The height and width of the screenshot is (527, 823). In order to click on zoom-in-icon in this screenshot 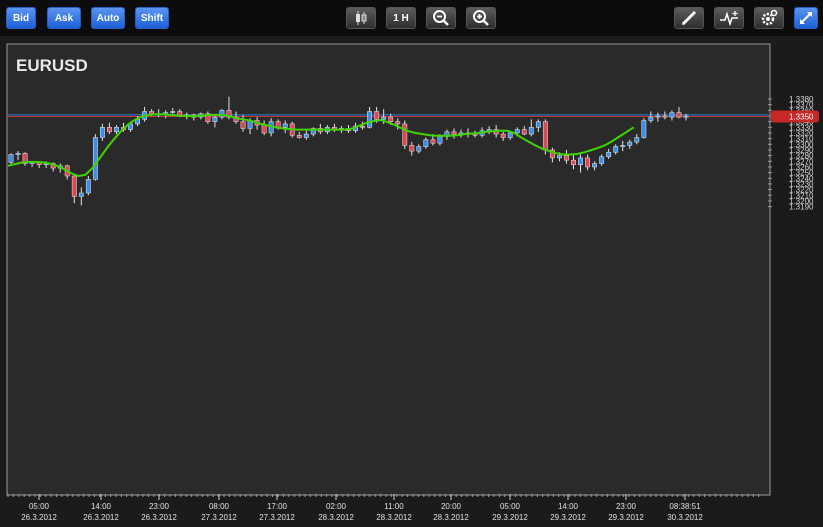, I will do `click(481, 18)`.